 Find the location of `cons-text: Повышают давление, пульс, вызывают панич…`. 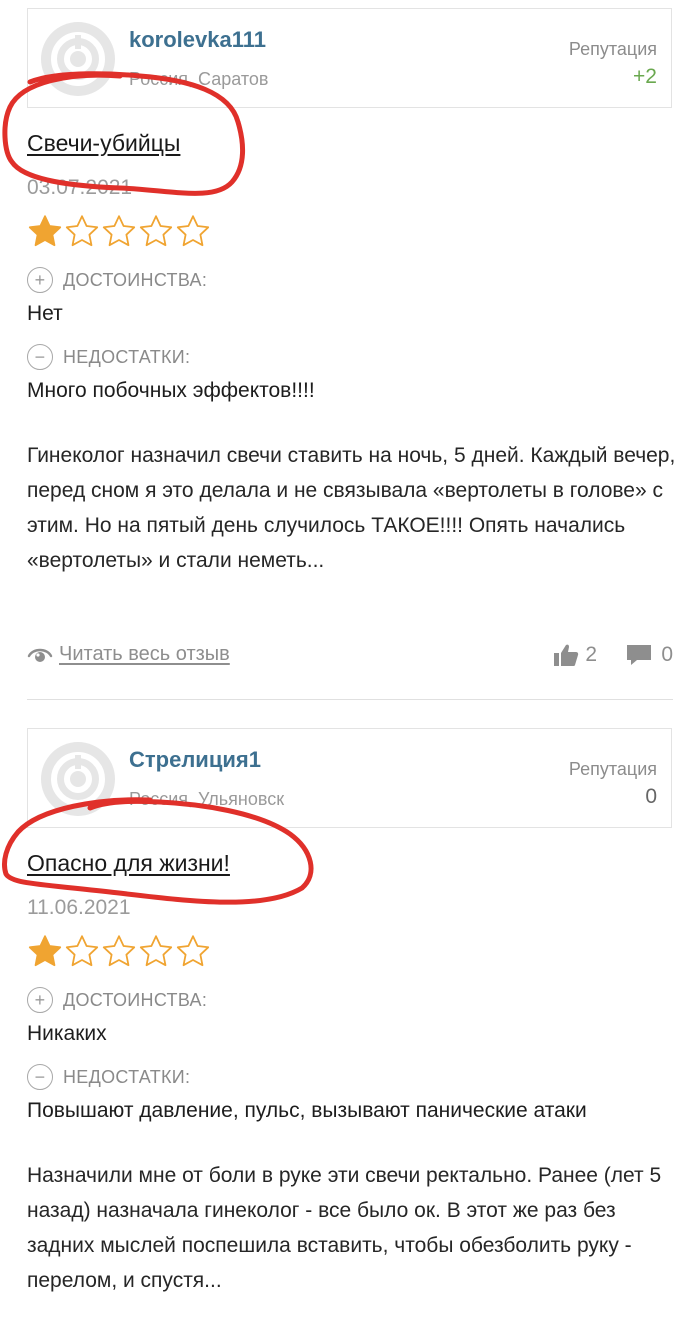

cons-text: Повышают давление, пульс, вызывают панич… is located at coordinates (307, 1110).